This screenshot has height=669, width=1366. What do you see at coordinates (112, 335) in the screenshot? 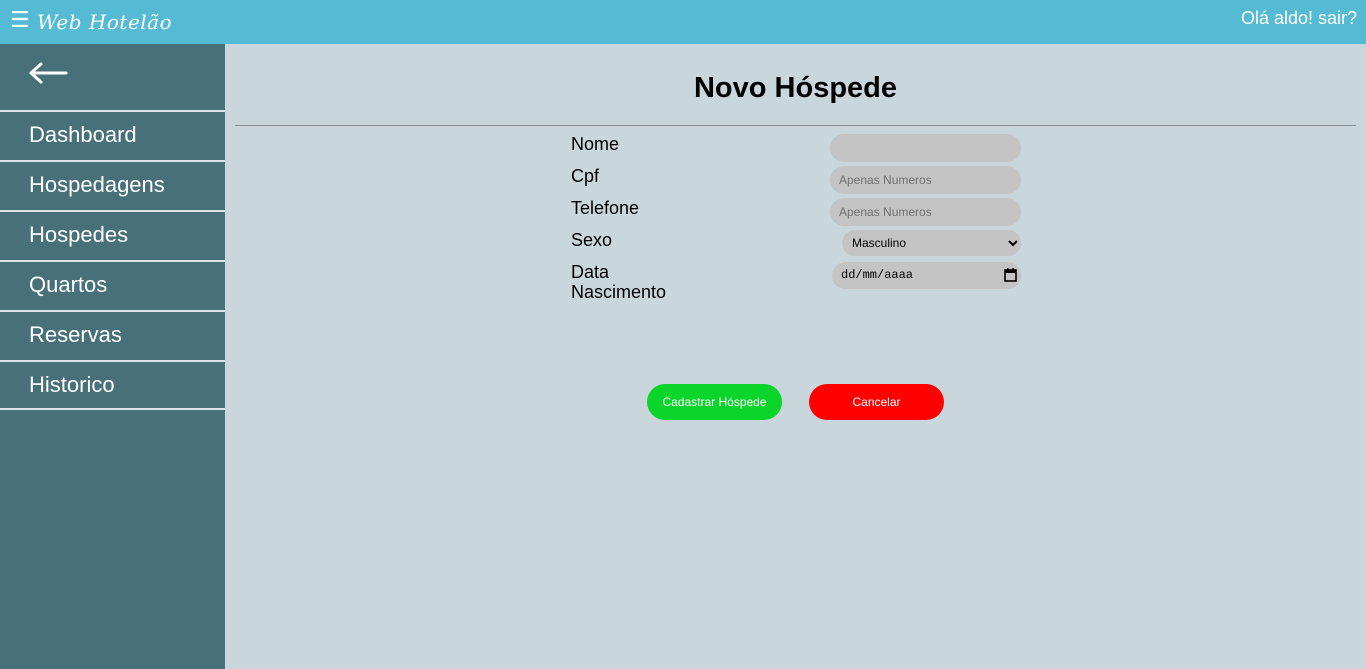
I see `sidebar-item-reservas: Reservas` at bounding box center [112, 335].